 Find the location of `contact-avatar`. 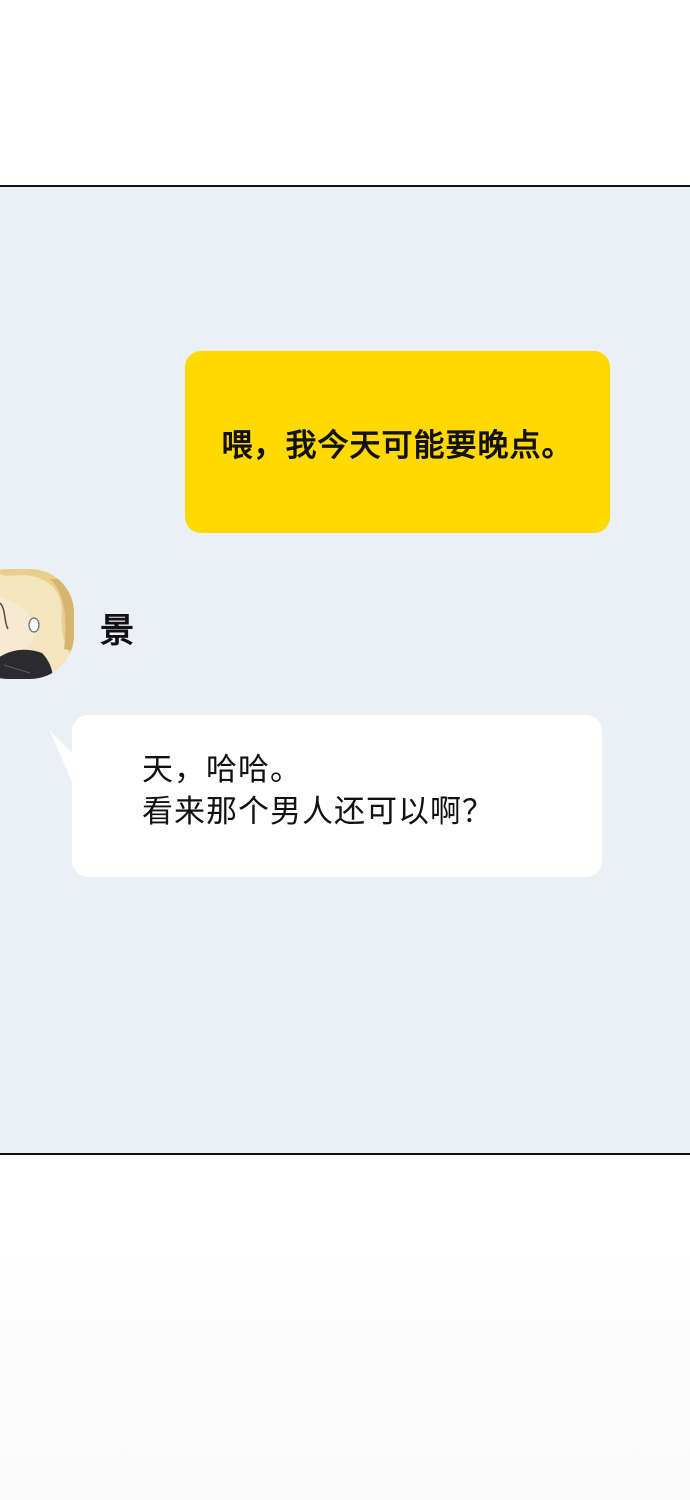

contact-avatar is located at coordinates (37, 624).